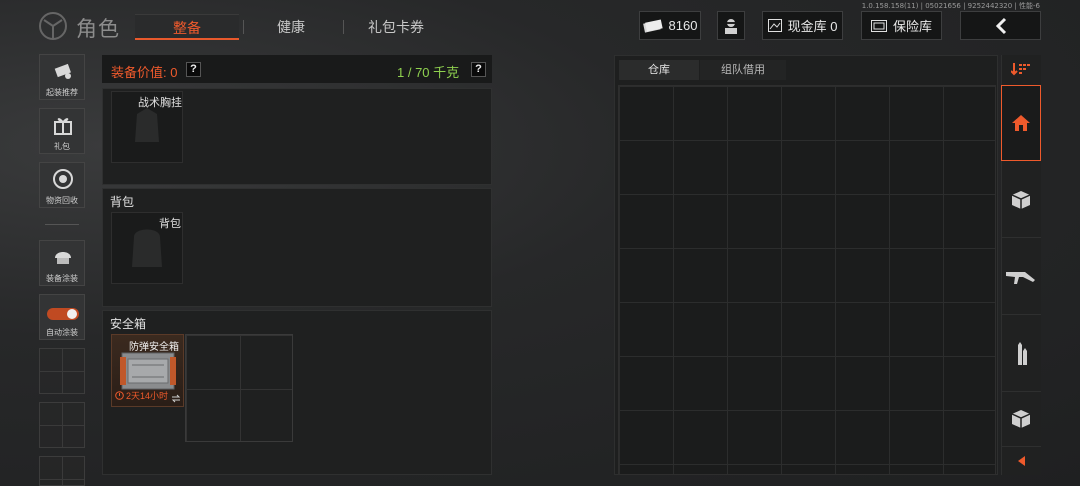 This screenshot has width=1080, height=486. I want to click on swap-icon, so click(176, 398).